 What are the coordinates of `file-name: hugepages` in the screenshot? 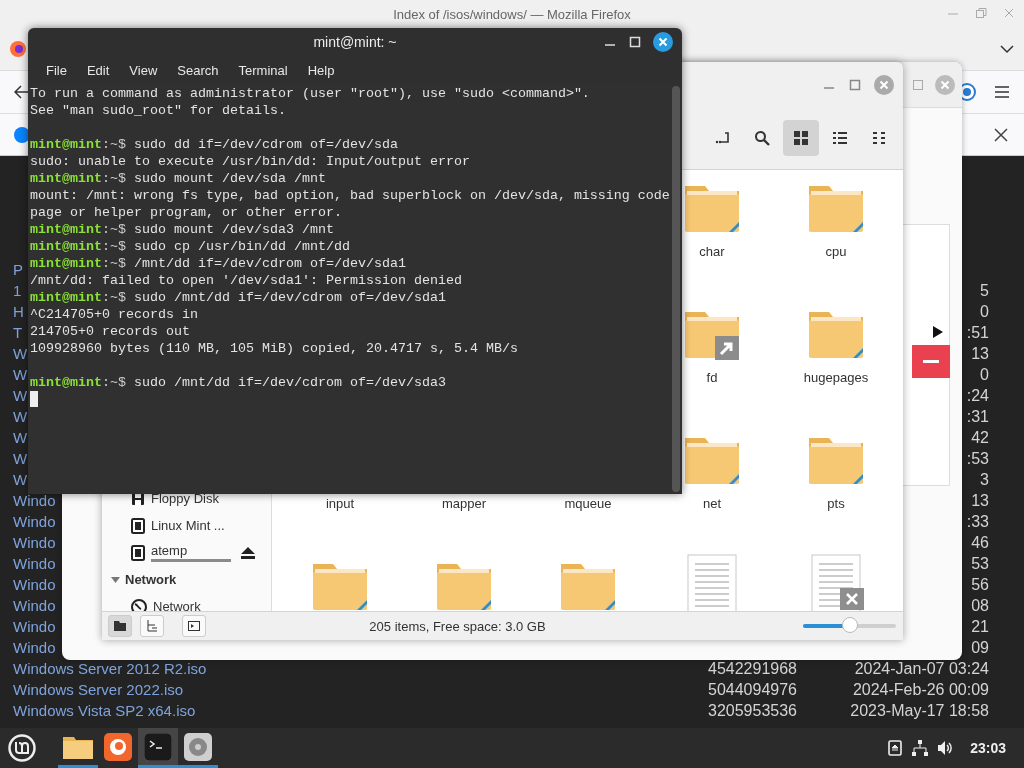 It's located at (836, 378).